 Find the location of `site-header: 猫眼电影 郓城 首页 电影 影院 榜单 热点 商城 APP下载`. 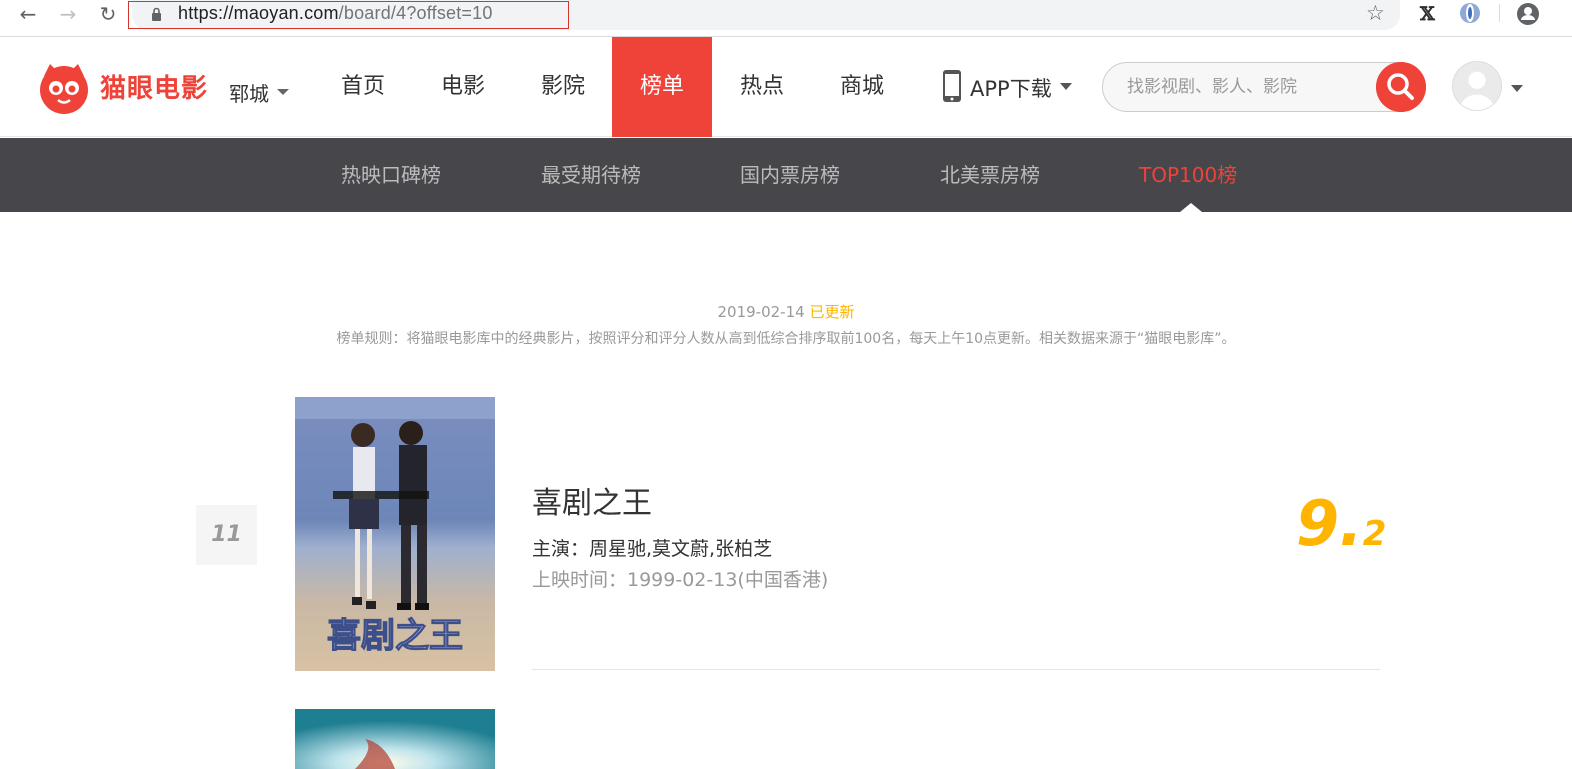

site-header: 猫眼电影 郓城 首页 电影 影院 榜单 热点 商城 APP下载 is located at coordinates (786, 87).